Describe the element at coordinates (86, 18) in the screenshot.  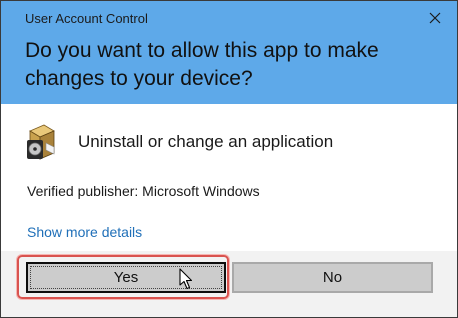
I see `window-caption: User Account Control` at that location.